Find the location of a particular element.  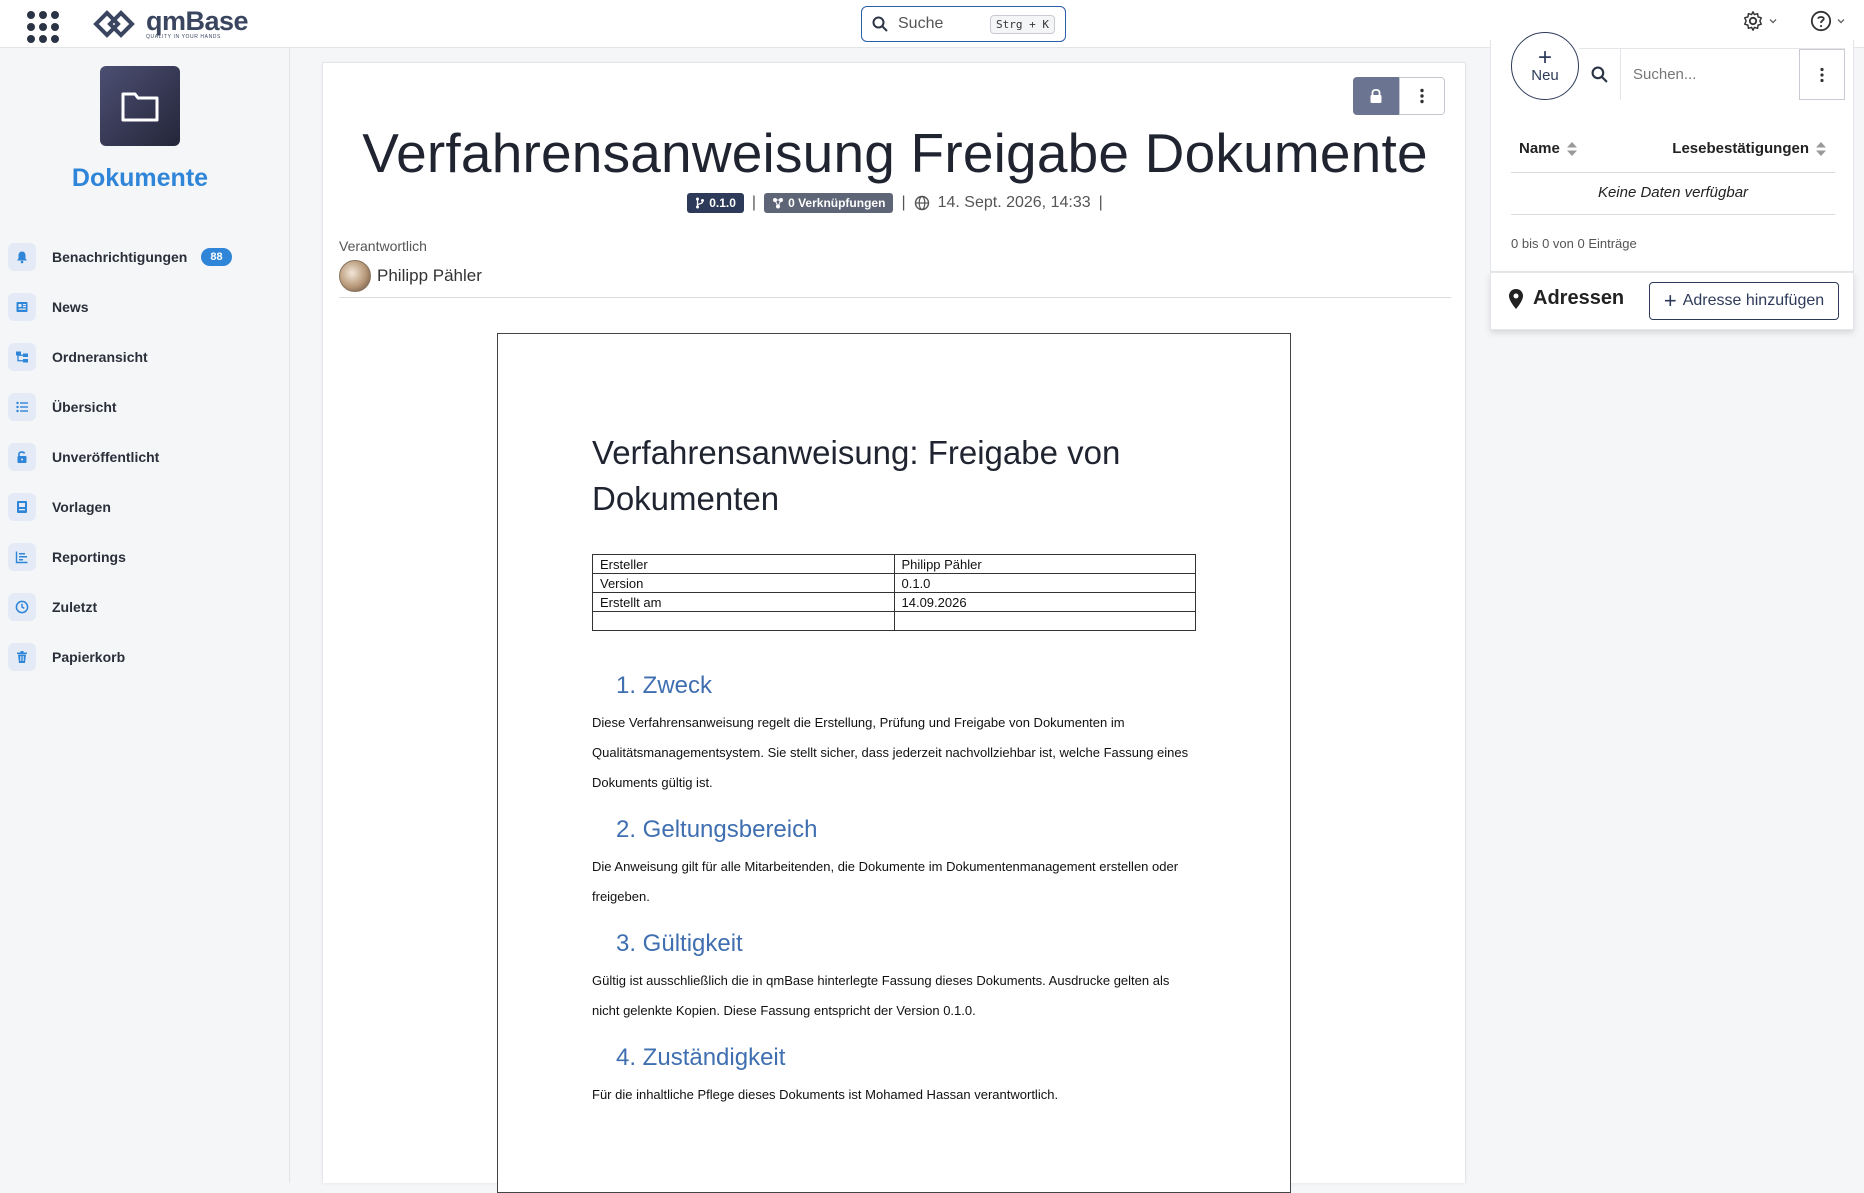

logo-mark-icon is located at coordinates (114, 24).